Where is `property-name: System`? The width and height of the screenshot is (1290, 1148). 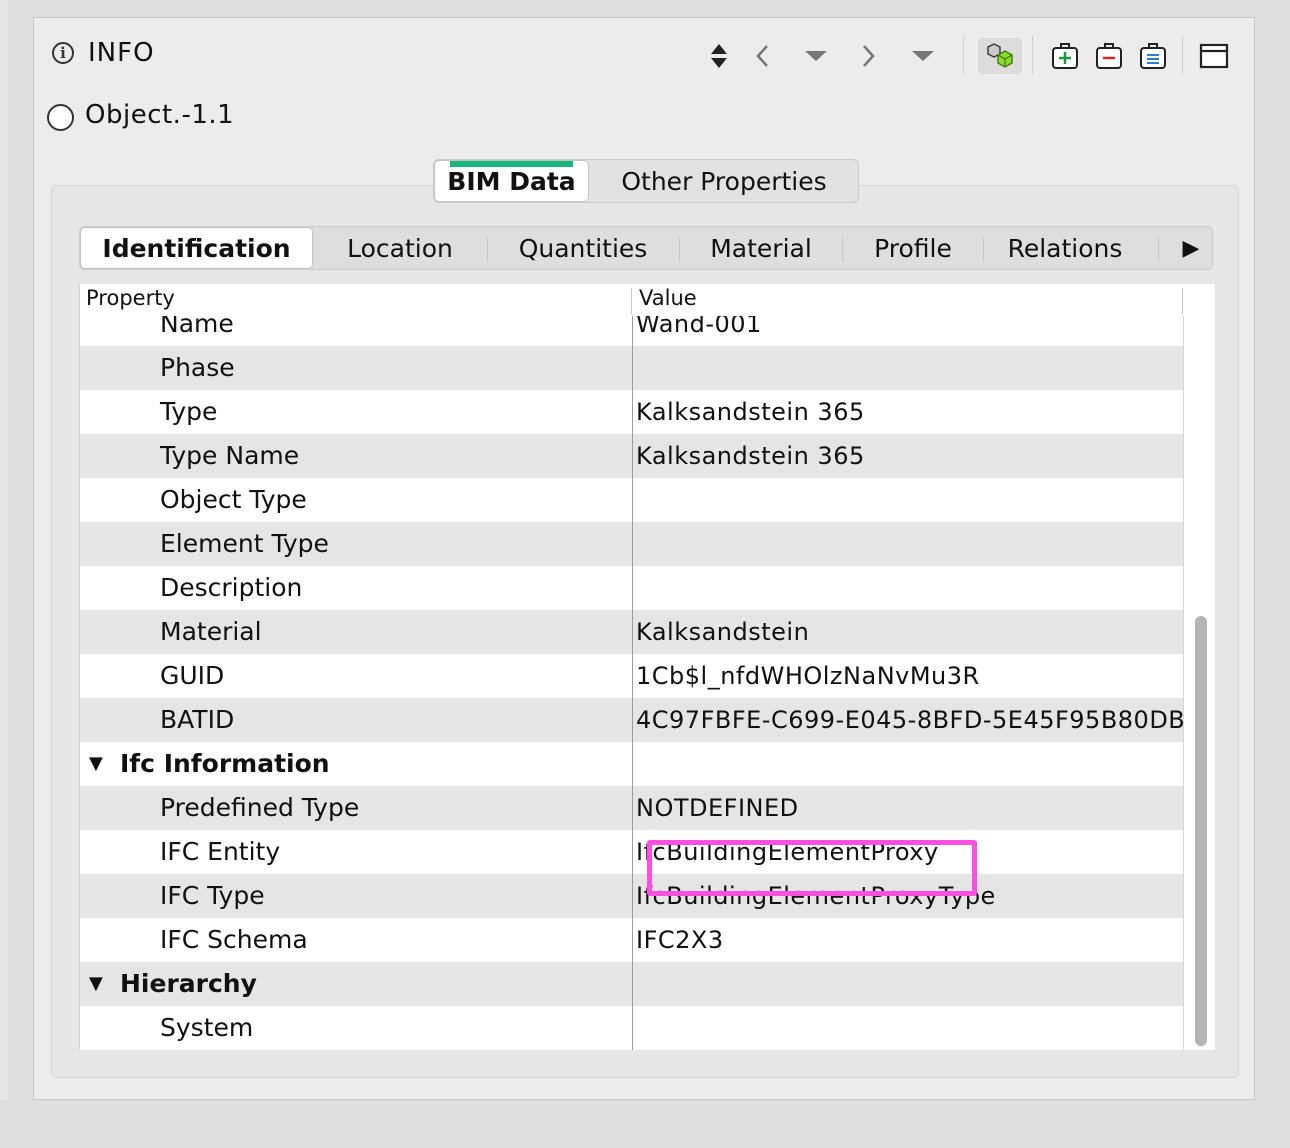 property-name: System is located at coordinates (207, 1027).